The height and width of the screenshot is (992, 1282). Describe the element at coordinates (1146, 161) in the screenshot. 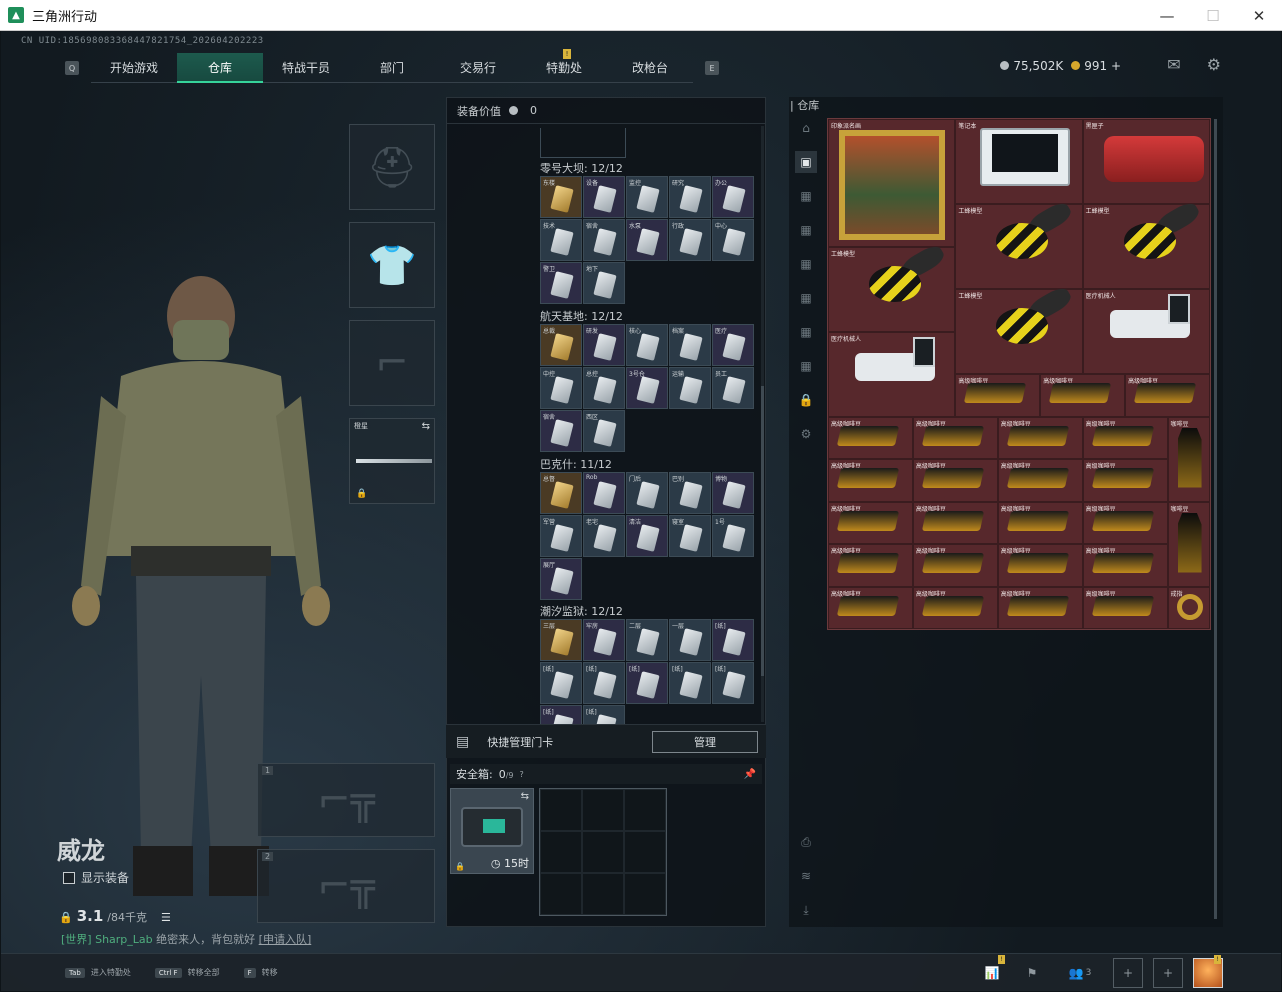

I see `storage-item: 黑匣子` at that location.